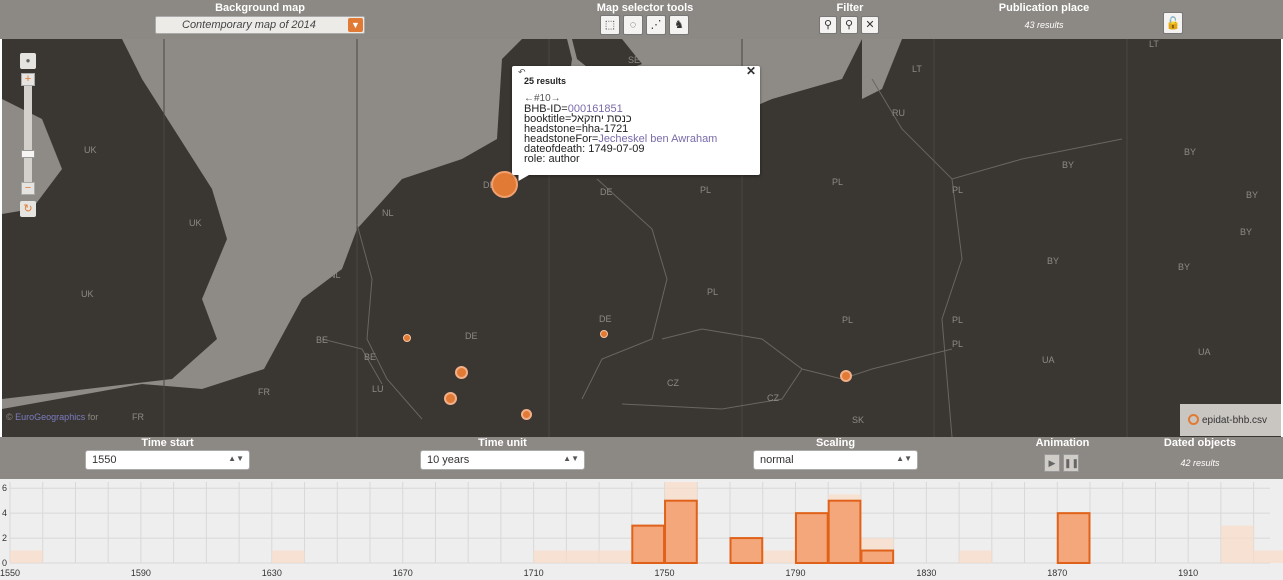 The image size is (1283, 580). What do you see at coordinates (1200, 463) in the screenshot?
I see `dated-objects-results: 42 results` at bounding box center [1200, 463].